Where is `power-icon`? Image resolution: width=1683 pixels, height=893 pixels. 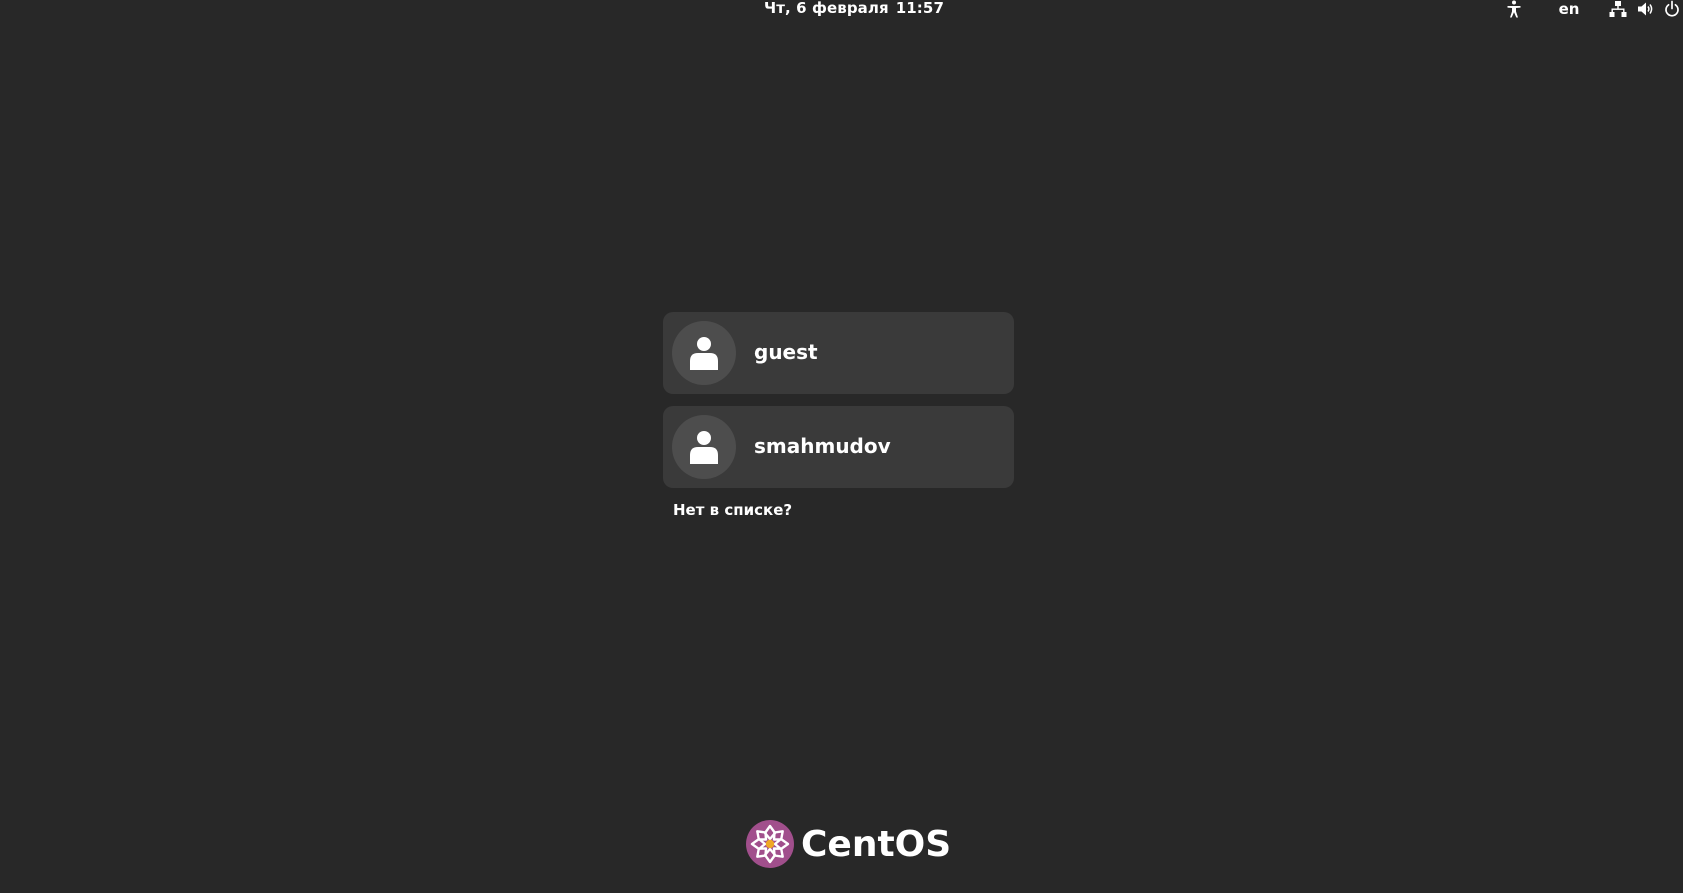 power-icon is located at coordinates (1672, 8).